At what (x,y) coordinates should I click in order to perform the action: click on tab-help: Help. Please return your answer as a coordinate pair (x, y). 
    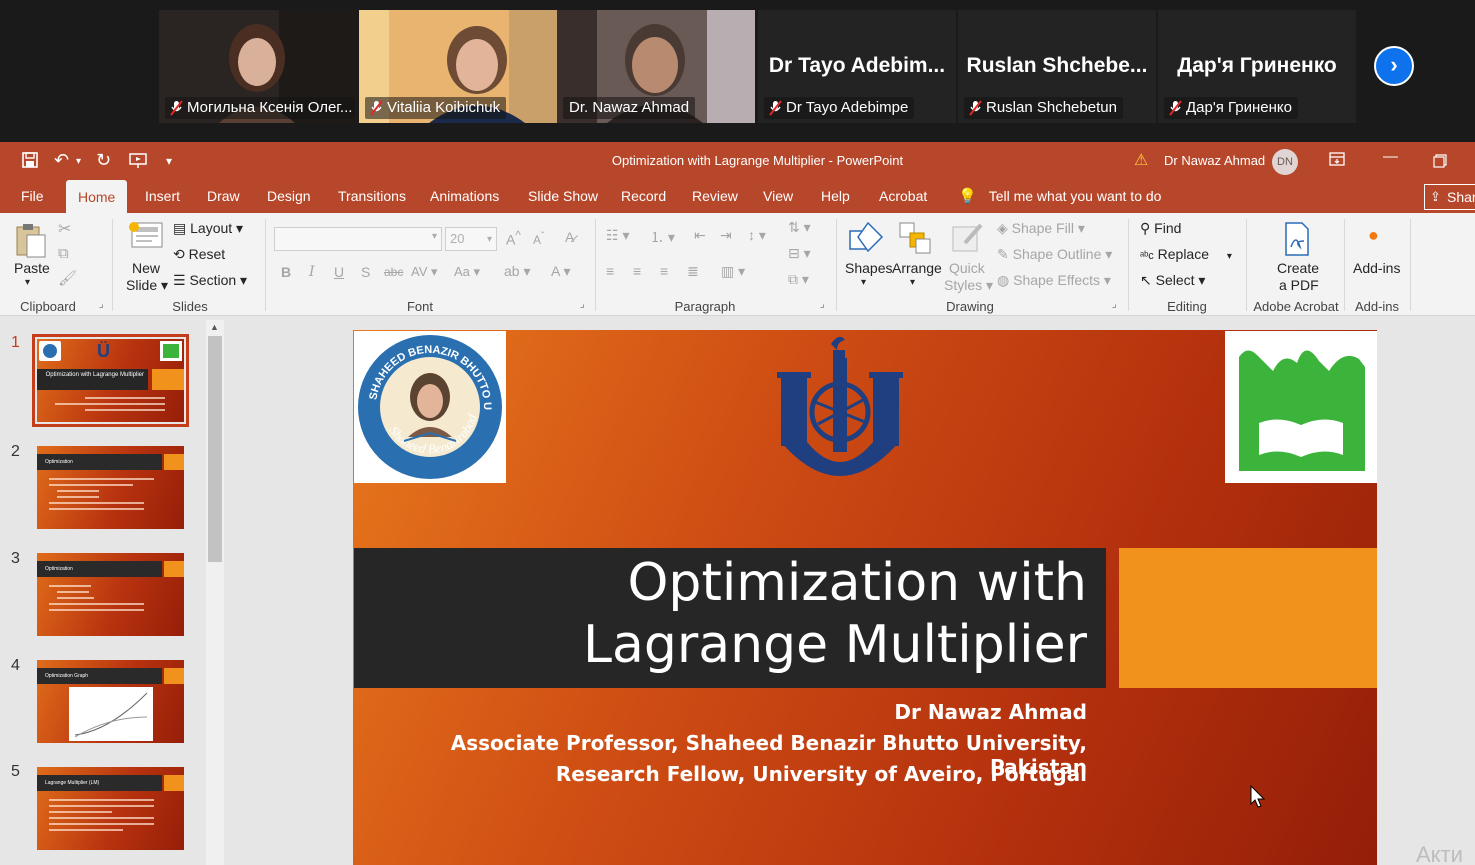
    Looking at the image, I should click on (835, 196).